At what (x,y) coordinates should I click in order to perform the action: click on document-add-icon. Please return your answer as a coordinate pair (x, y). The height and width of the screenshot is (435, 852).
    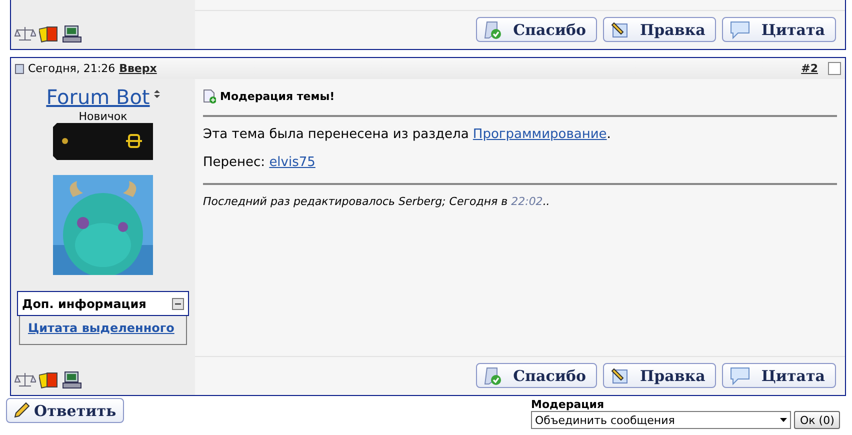
    Looking at the image, I should click on (209, 96).